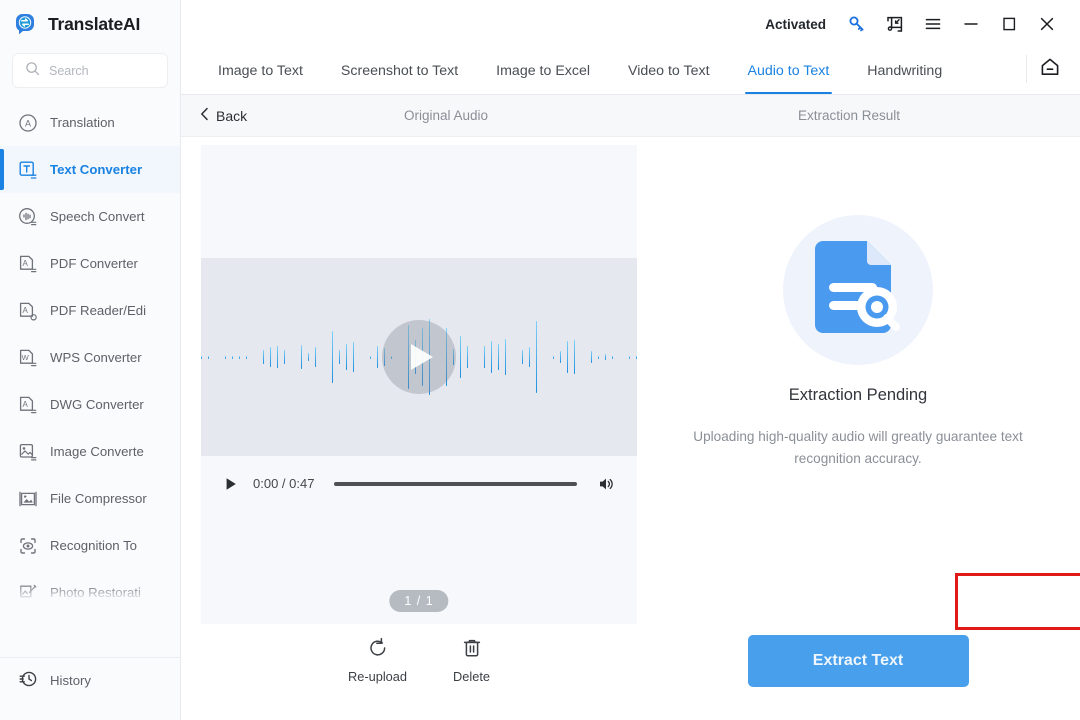 Image resolution: width=1080 pixels, height=720 pixels. What do you see at coordinates (849, 115) in the screenshot?
I see `extraction-result-label: Extraction Result` at bounding box center [849, 115].